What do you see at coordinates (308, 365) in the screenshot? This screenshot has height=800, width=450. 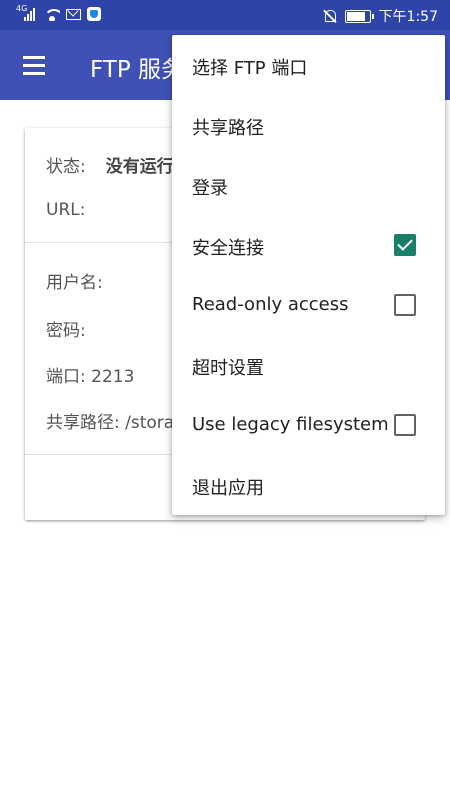 I see `menu-item-timeout-settings: 超时设置` at bounding box center [308, 365].